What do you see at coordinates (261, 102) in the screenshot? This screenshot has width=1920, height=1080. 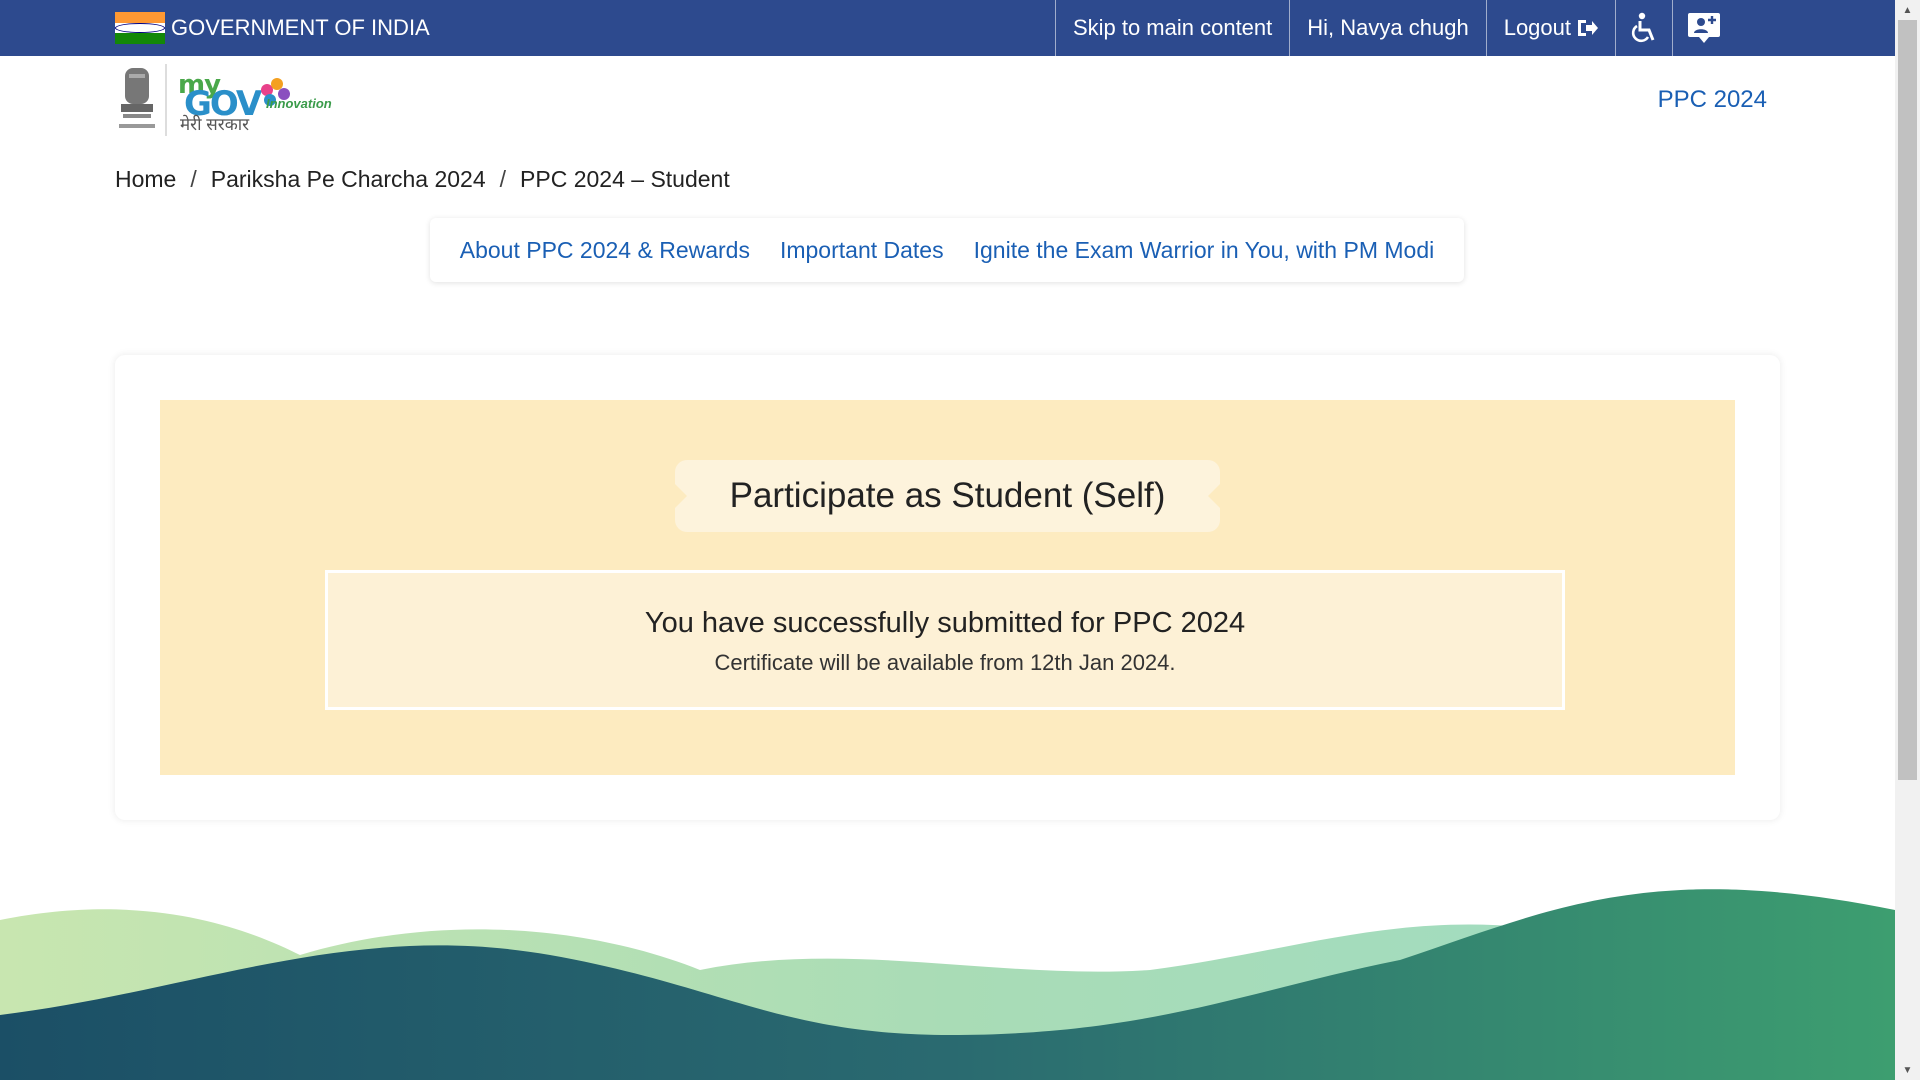 I see `mygov-logo: my GOV मेरी सरकार Innovation` at bounding box center [261, 102].